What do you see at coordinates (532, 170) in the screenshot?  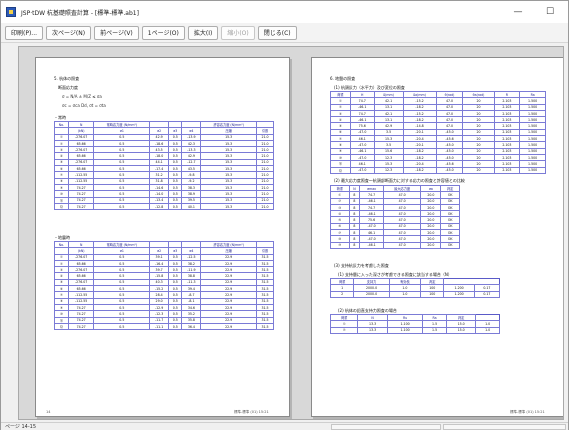 I see `table-cell: 1.500` at bounding box center [532, 170].